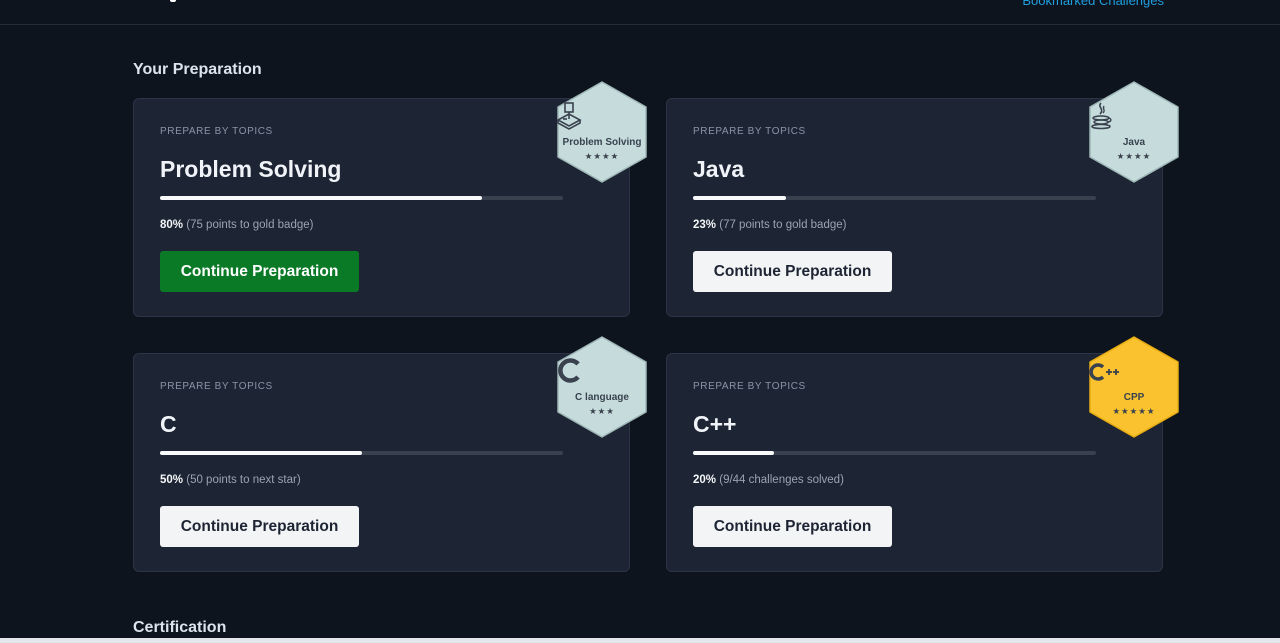 The width and height of the screenshot is (1280, 643). I want to click on bookmarked-challenges-link: Bookmarked Challenges, so click(1093, 4).